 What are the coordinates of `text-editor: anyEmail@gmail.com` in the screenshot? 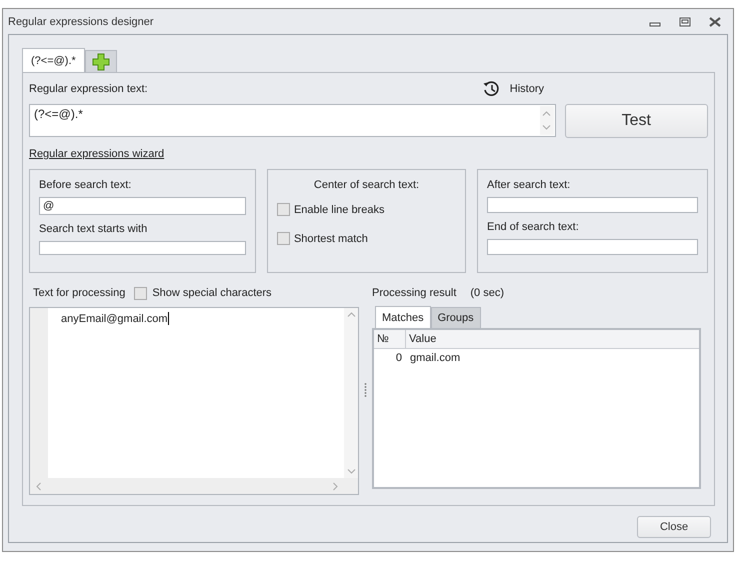 It's located at (194, 401).